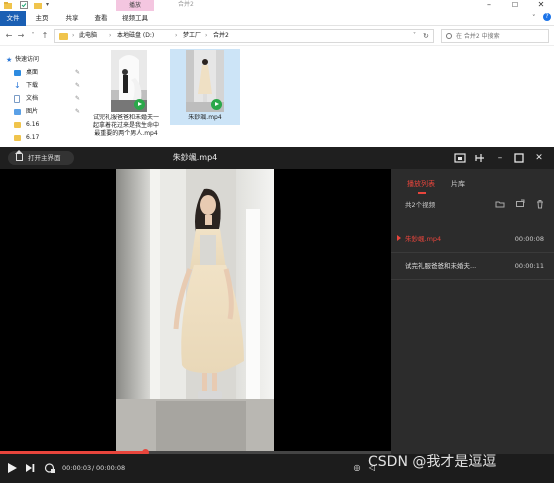  Describe the element at coordinates (501, 36) in the screenshot. I see `search-input` at that location.